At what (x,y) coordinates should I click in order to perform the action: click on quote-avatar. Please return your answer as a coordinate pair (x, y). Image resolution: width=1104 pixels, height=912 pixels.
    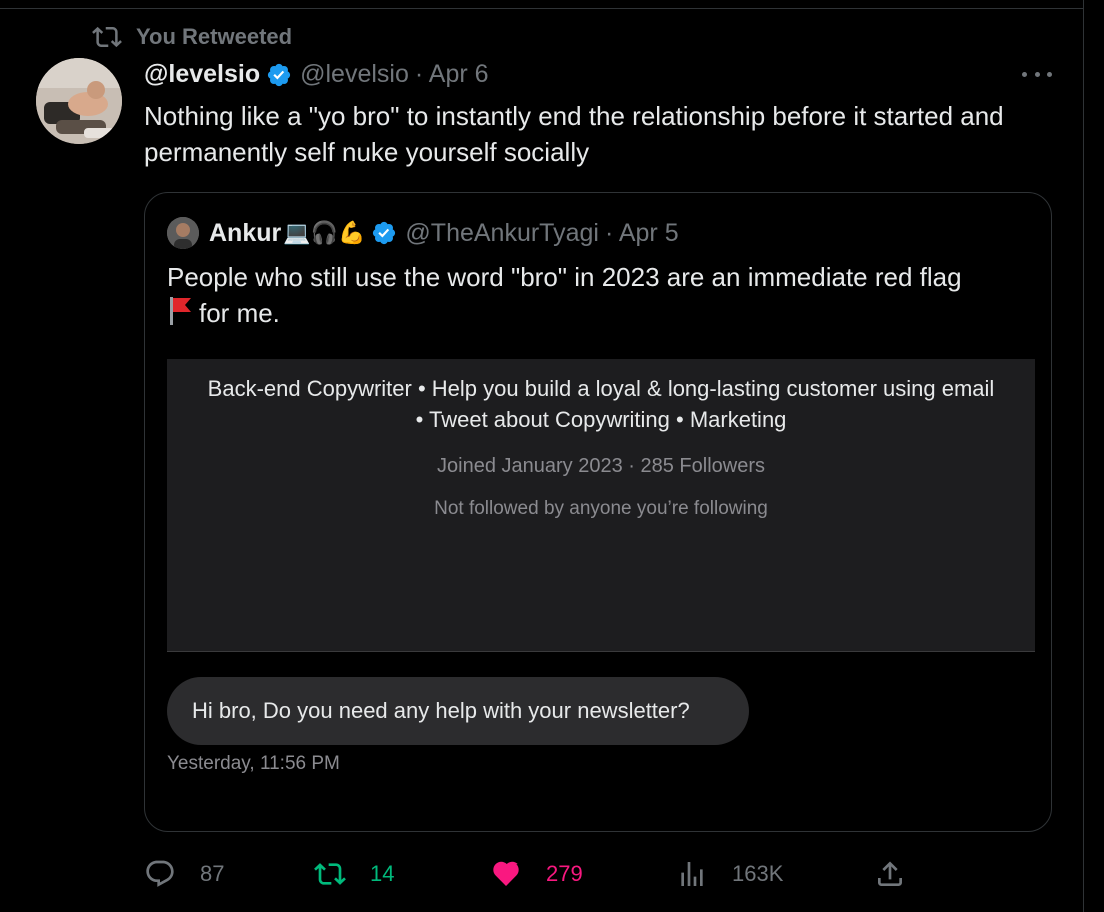
    Looking at the image, I should click on (183, 233).